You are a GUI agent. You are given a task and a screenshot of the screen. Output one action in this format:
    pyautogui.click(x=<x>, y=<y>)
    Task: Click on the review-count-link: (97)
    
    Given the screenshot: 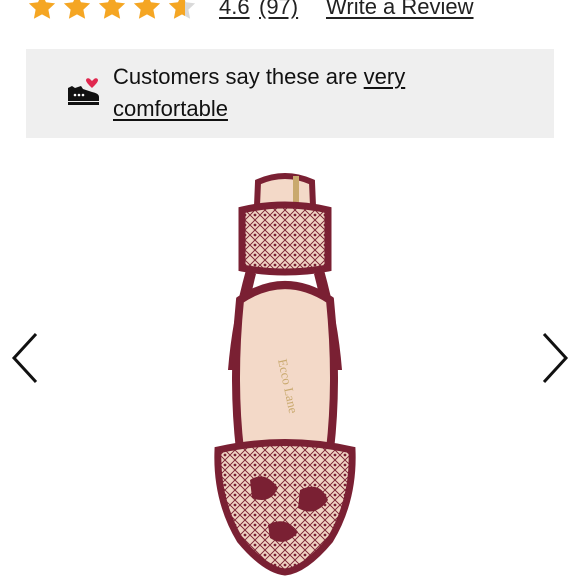 What is the action you would take?
    pyautogui.click(x=278, y=10)
    